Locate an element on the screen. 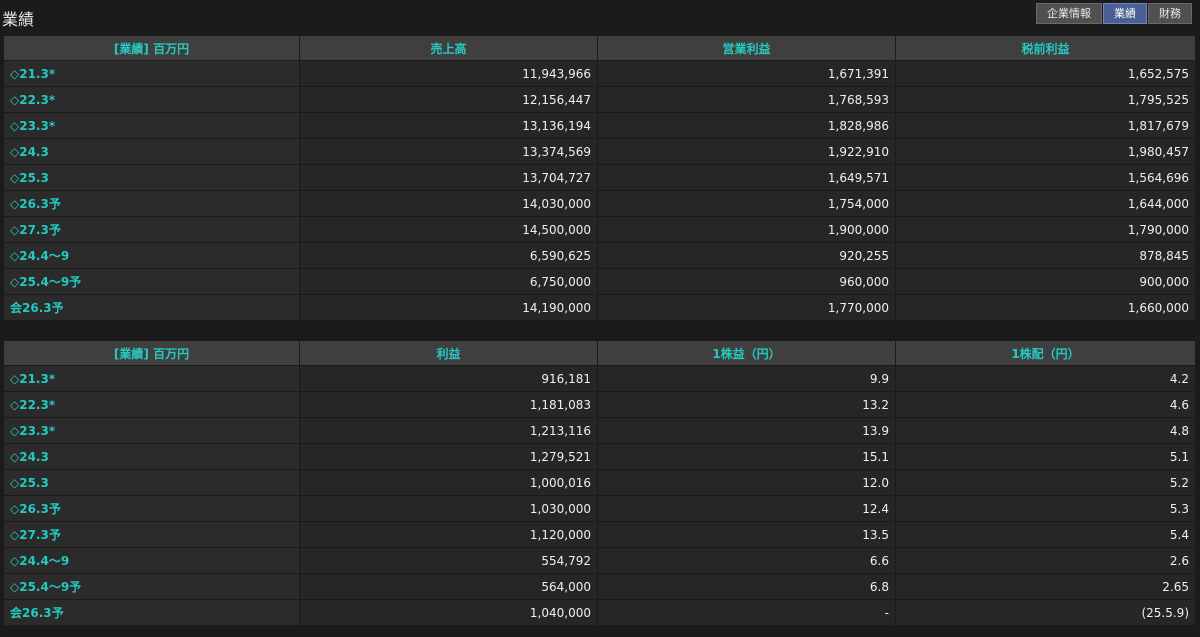 This screenshot has height=637, width=1200. table-row: ◇24.4～9 554,792 6.6 2.6 is located at coordinates (599, 560).